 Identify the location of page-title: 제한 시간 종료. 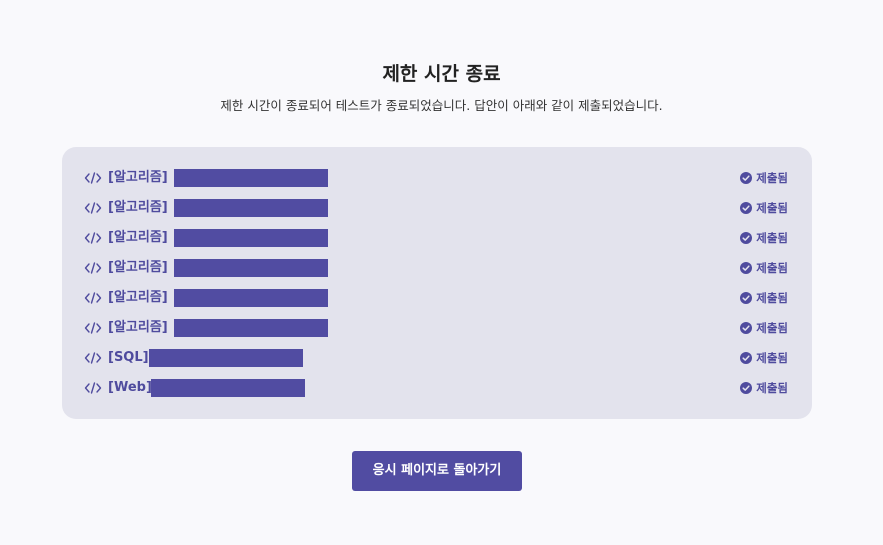
(441, 74).